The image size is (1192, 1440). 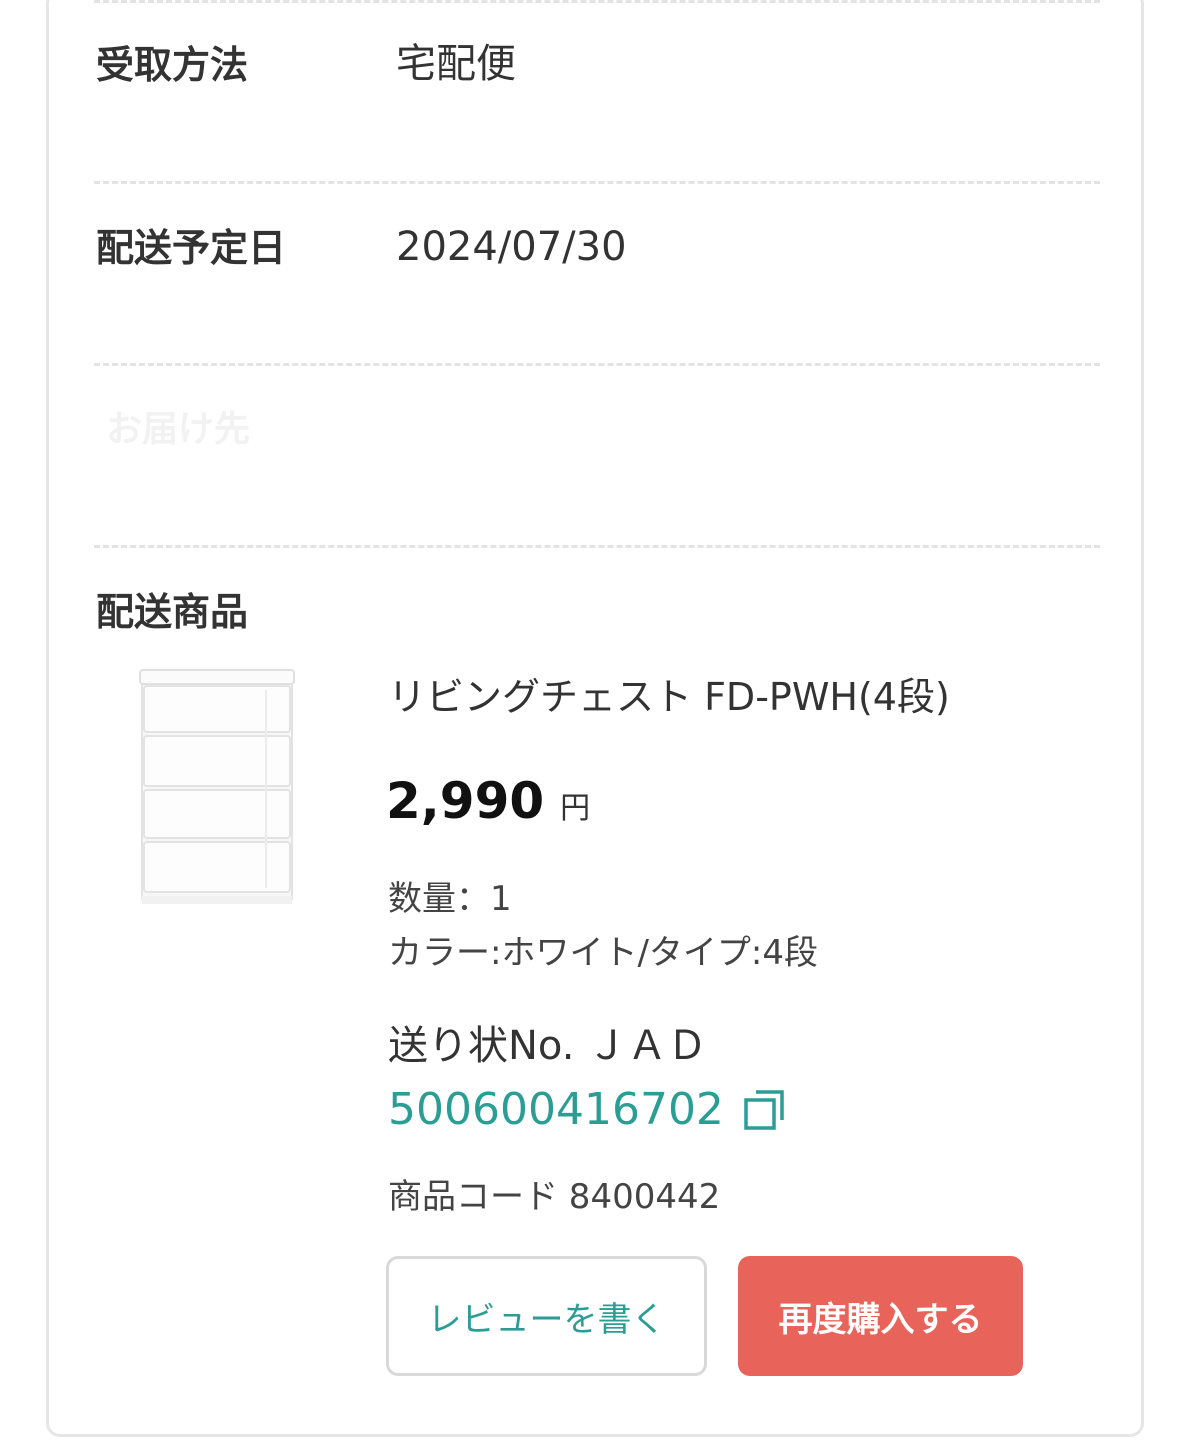 I want to click on shipped-items-label: 配送商品, so click(x=172, y=612).